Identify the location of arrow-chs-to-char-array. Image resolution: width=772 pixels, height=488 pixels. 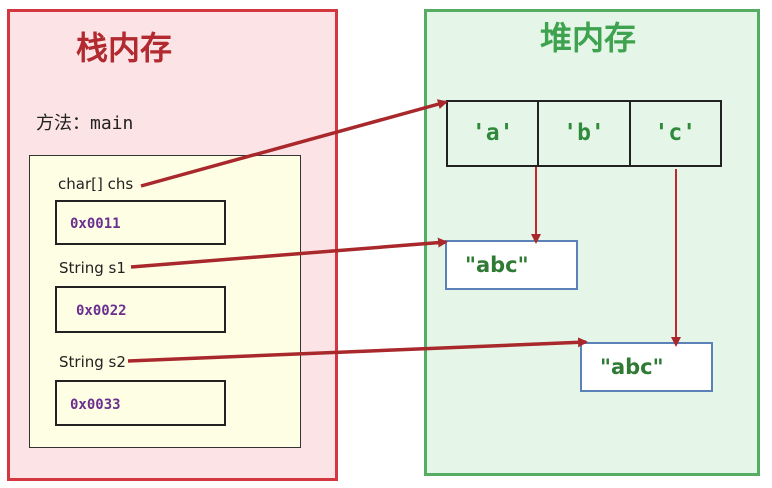
(294, 143).